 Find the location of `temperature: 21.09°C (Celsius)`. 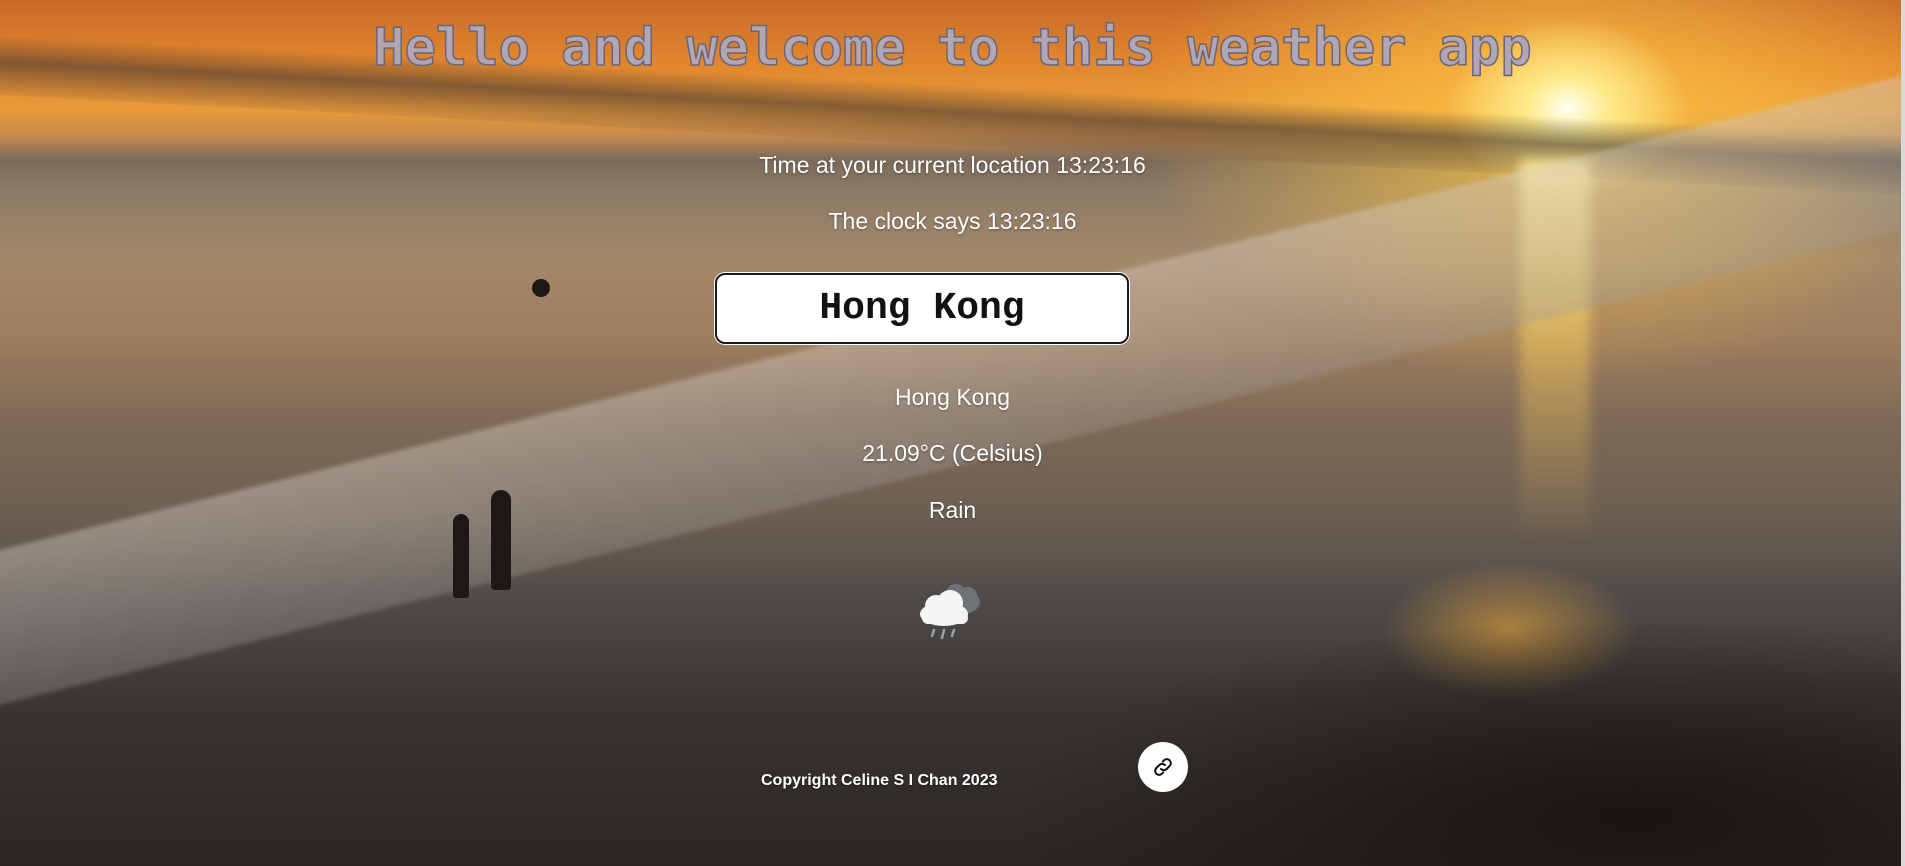

temperature: 21.09°C (Celsius) is located at coordinates (952, 453).